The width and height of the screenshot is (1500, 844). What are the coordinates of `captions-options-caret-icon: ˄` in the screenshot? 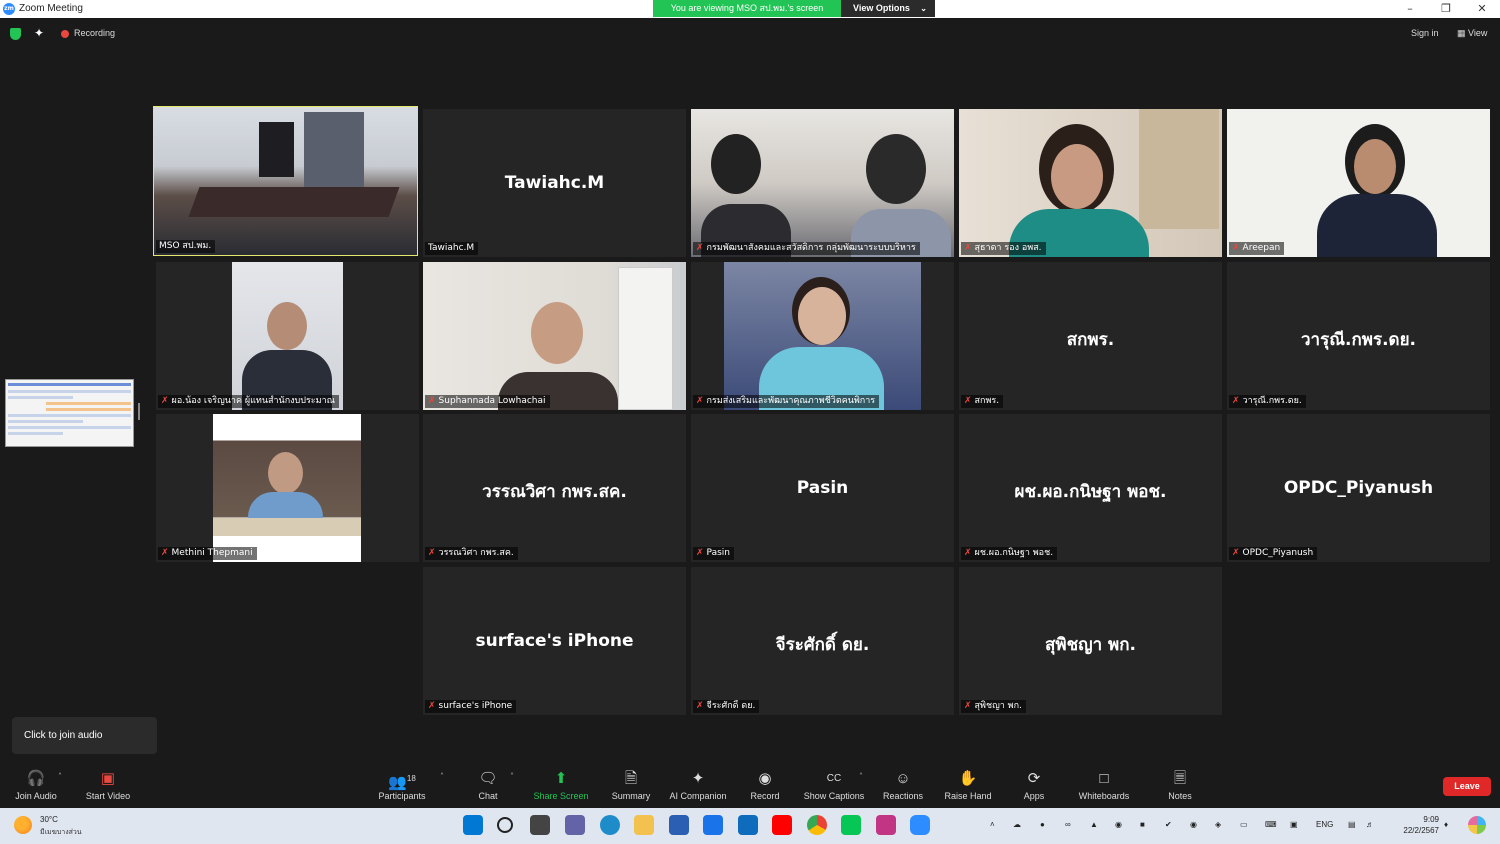 It's located at (861, 776).